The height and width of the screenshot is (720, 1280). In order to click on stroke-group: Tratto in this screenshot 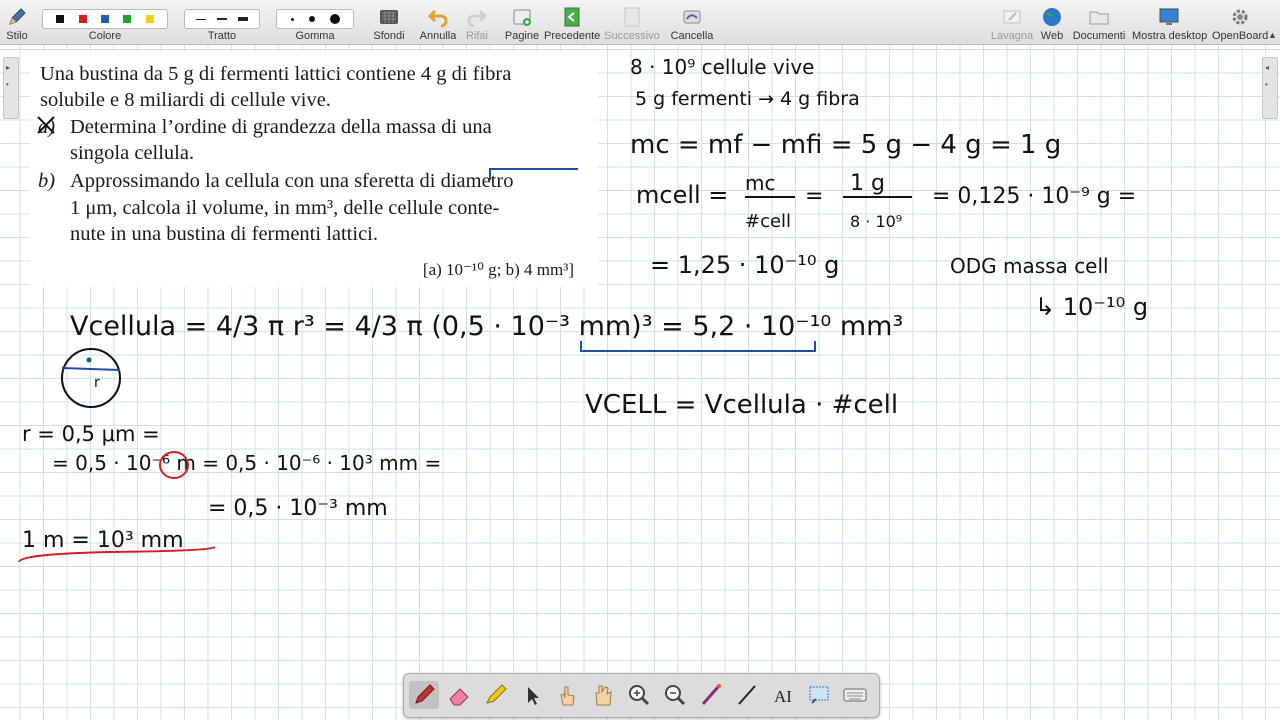, I will do `click(222, 22)`.